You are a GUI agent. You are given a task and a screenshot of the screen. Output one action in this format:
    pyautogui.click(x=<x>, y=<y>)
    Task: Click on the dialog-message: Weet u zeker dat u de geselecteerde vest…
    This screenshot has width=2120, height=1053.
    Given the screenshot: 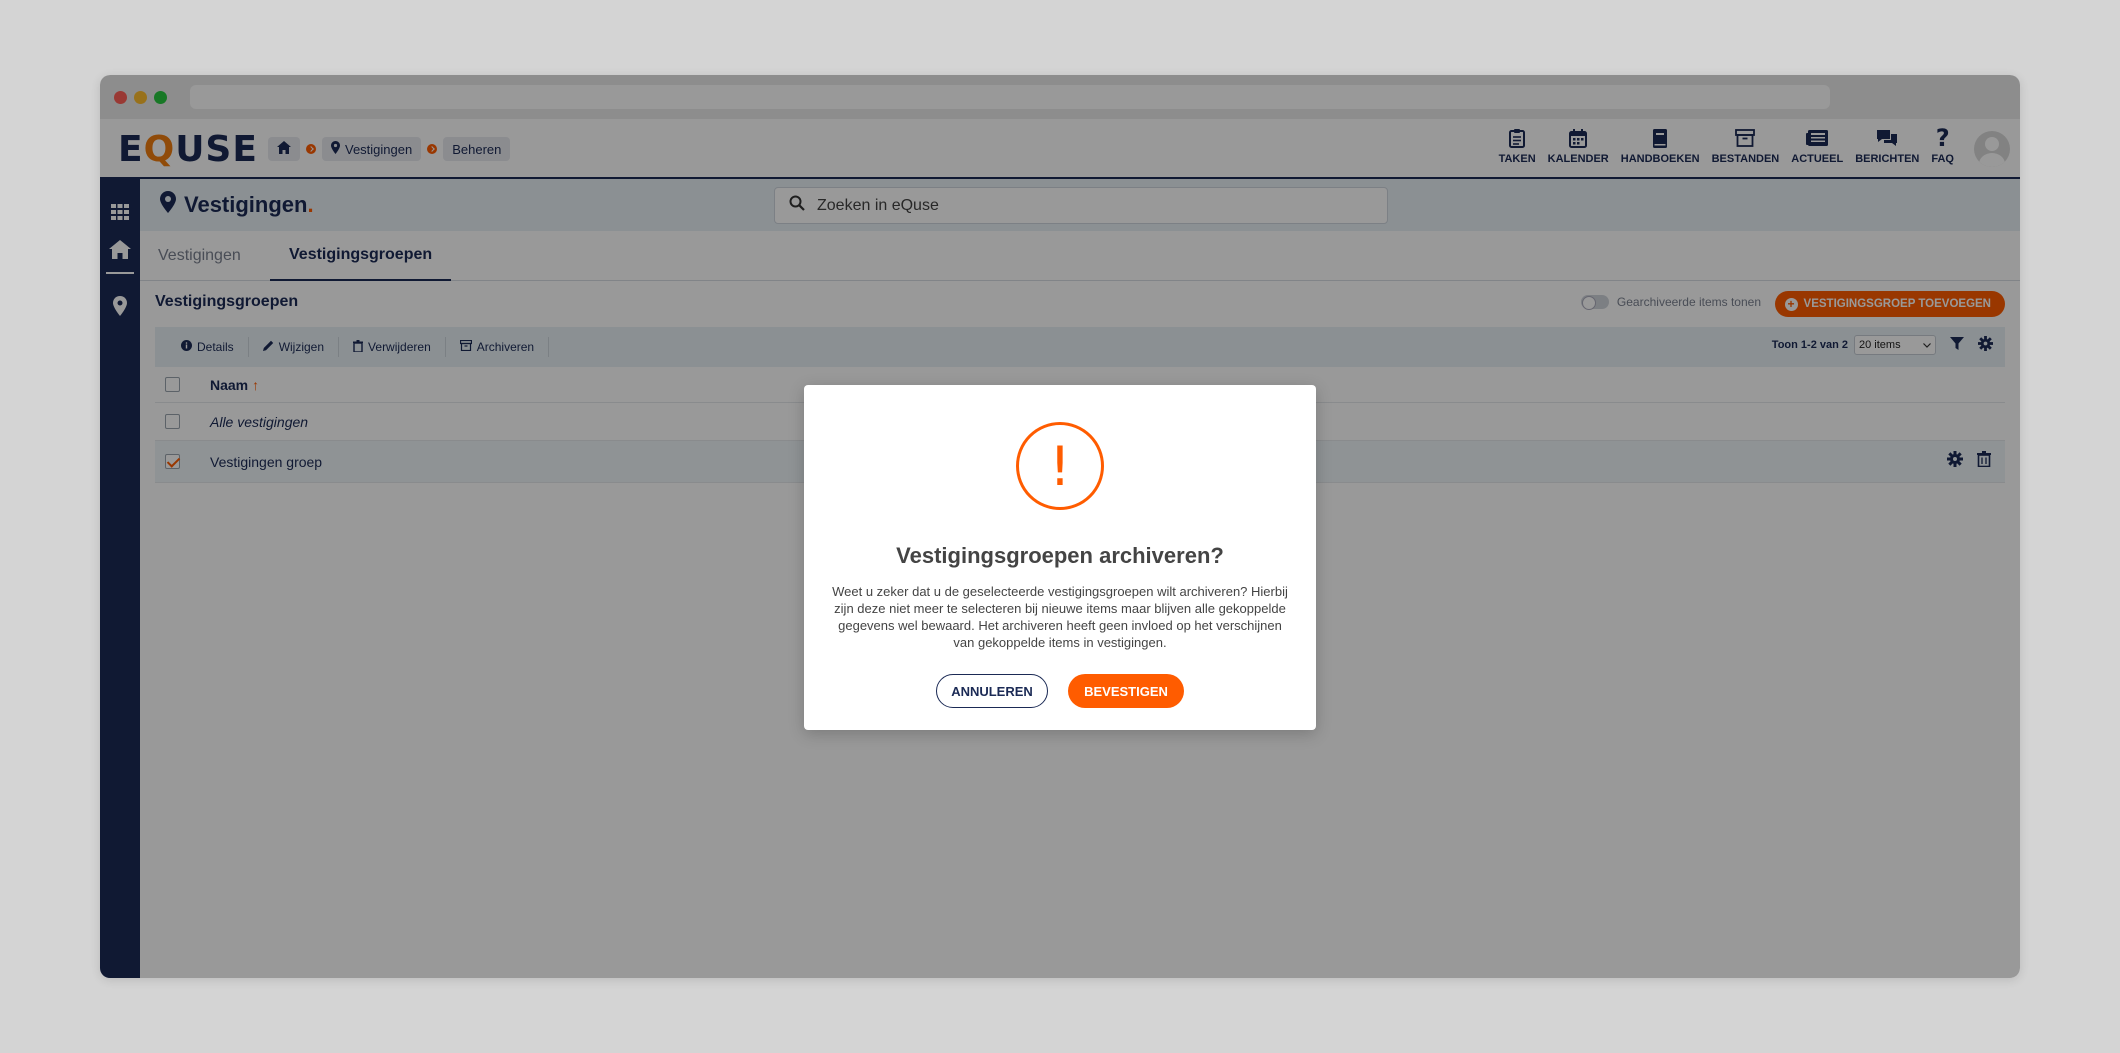 What is the action you would take?
    pyautogui.click(x=1060, y=617)
    